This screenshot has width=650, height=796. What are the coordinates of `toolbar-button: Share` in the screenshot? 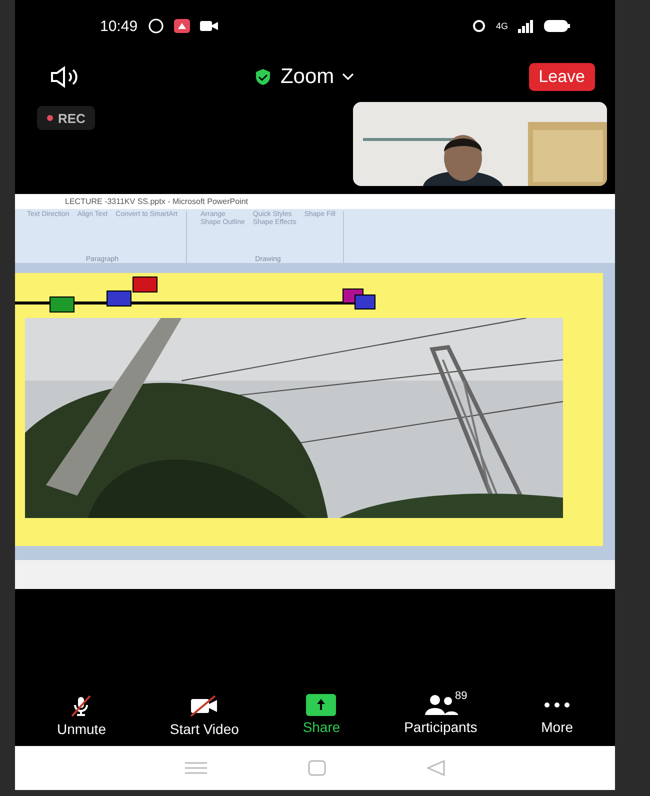 It's located at (321, 720).